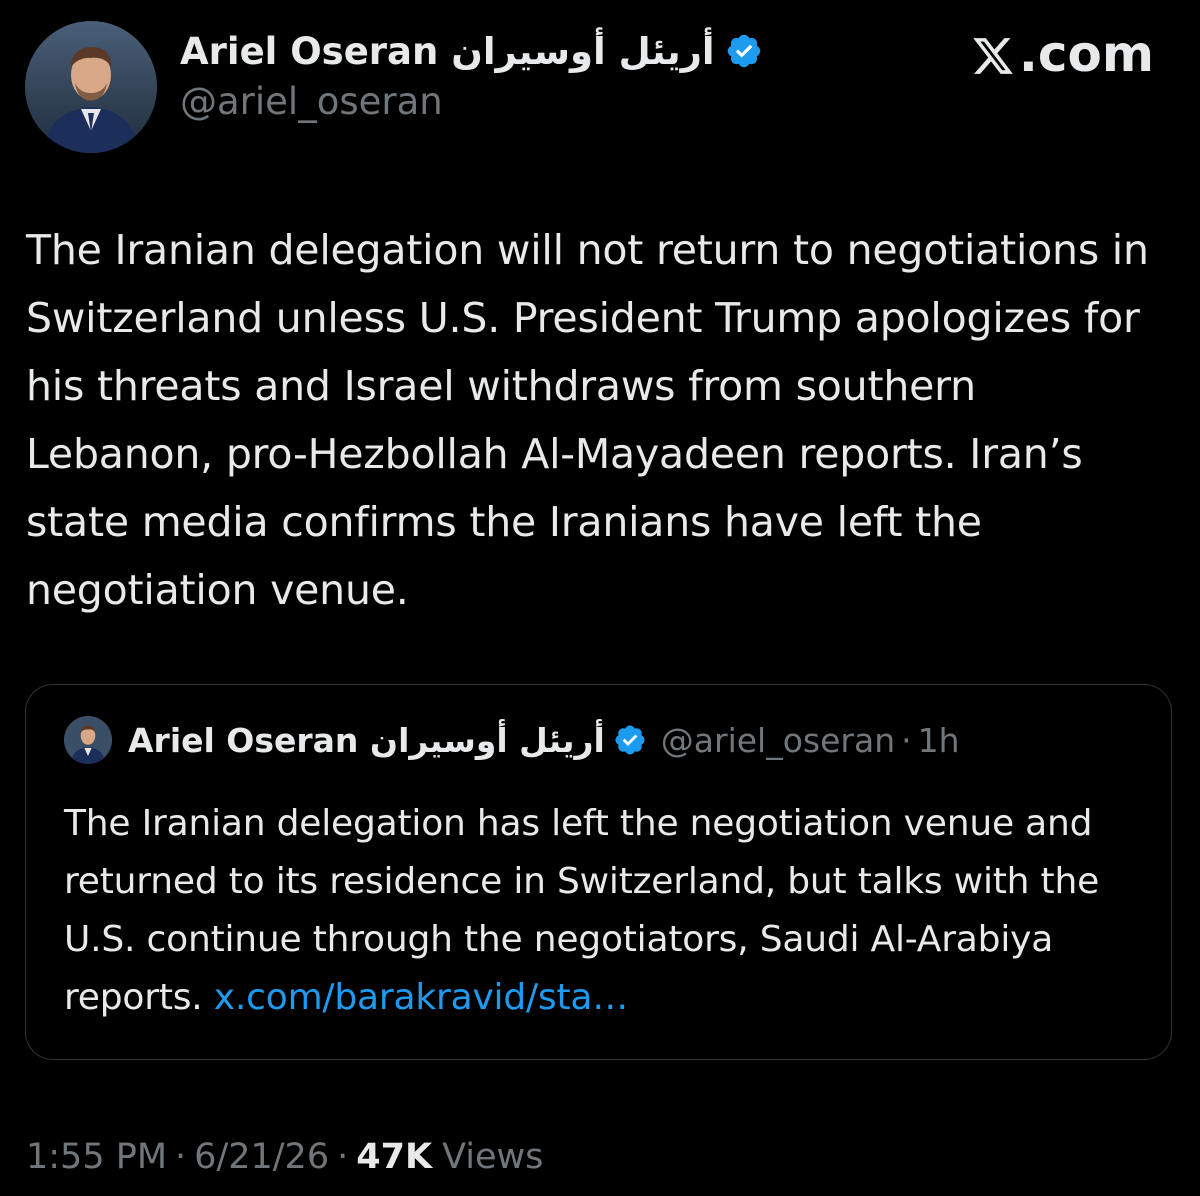  I want to click on views-label: Views, so click(493, 1157).